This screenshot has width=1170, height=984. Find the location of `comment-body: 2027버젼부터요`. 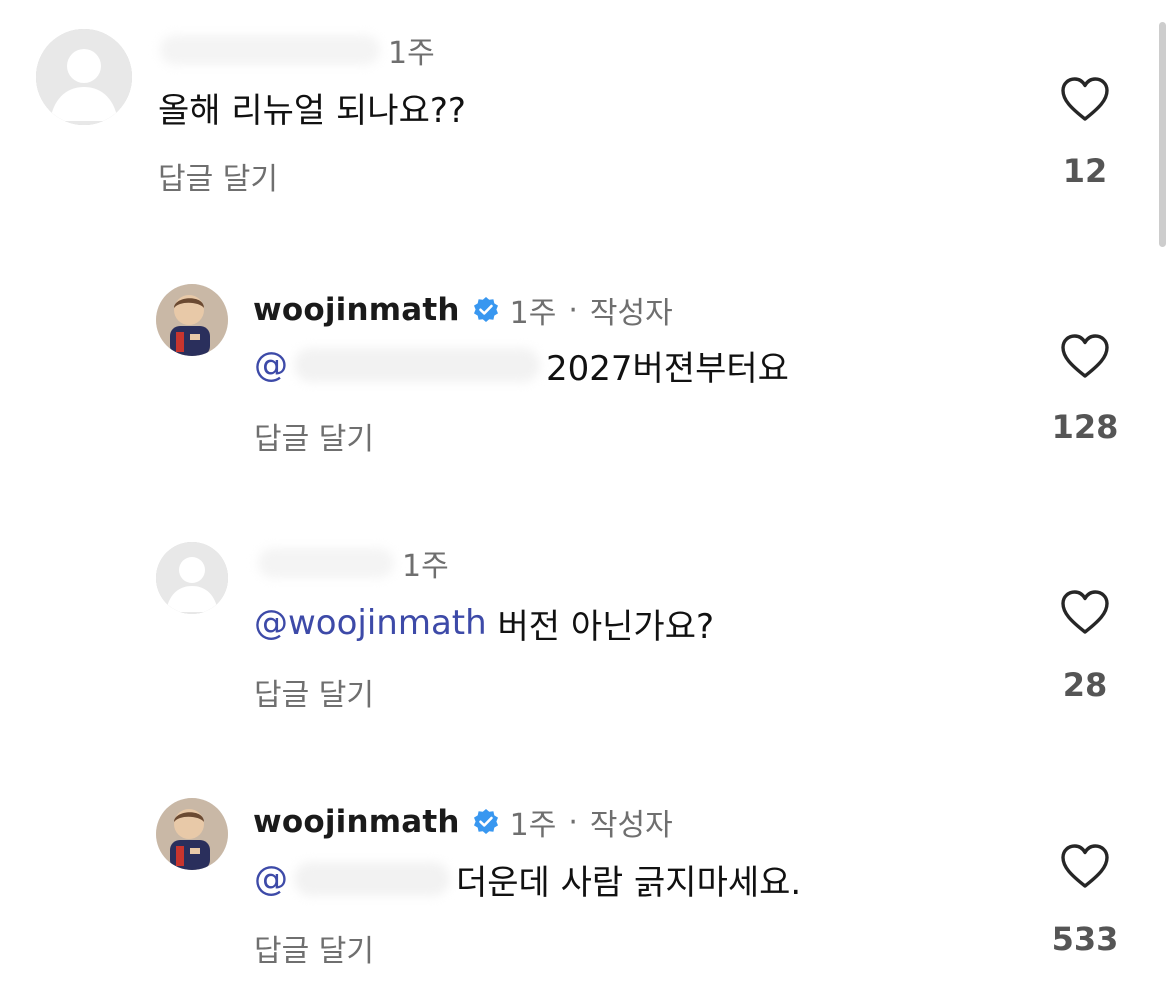

comment-body: 2027버젼부터요 is located at coordinates (667, 368).